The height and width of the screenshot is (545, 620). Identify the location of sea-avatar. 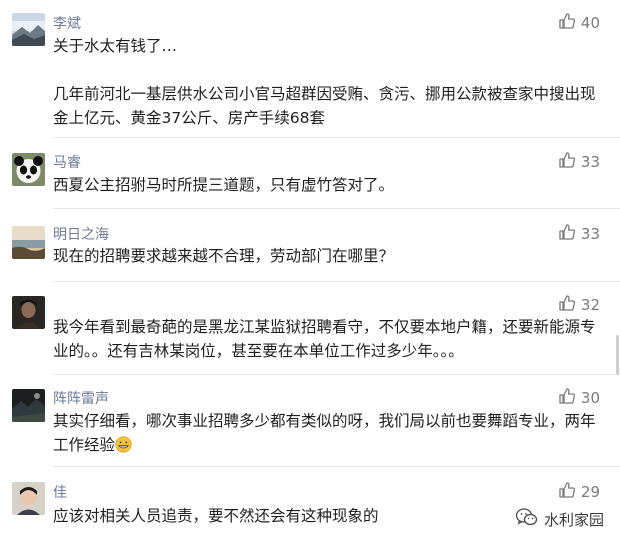
(28, 242).